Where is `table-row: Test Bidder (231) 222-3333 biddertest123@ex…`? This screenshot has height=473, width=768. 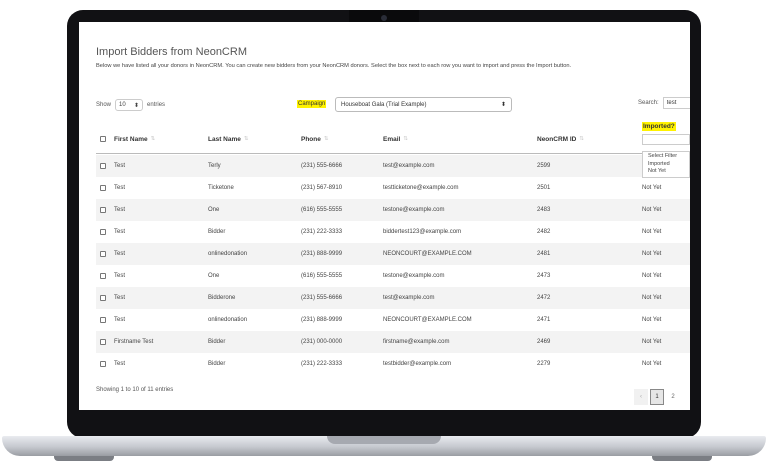 table-row: Test Bidder (231) 222-3333 biddertest123@ex… is located at coordinates (393, 232).